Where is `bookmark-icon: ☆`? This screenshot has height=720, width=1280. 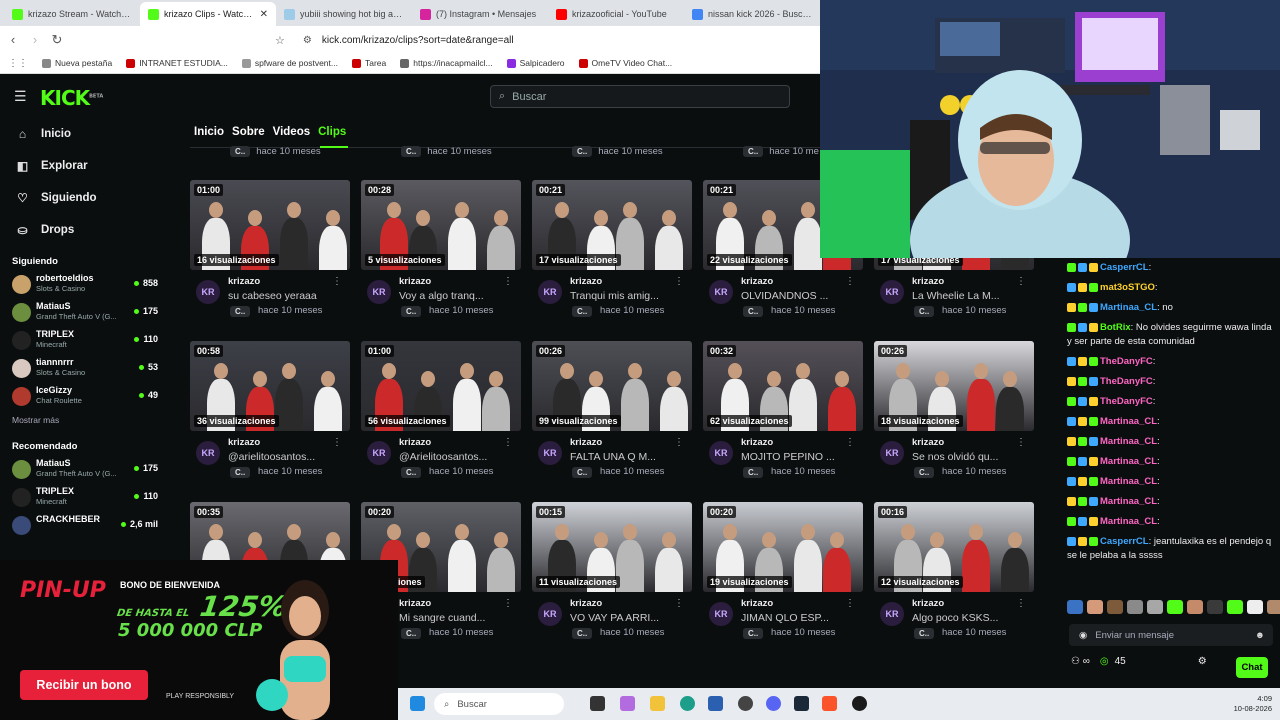
bookmark-icon: ☆ is located at coordinates (280, 40).